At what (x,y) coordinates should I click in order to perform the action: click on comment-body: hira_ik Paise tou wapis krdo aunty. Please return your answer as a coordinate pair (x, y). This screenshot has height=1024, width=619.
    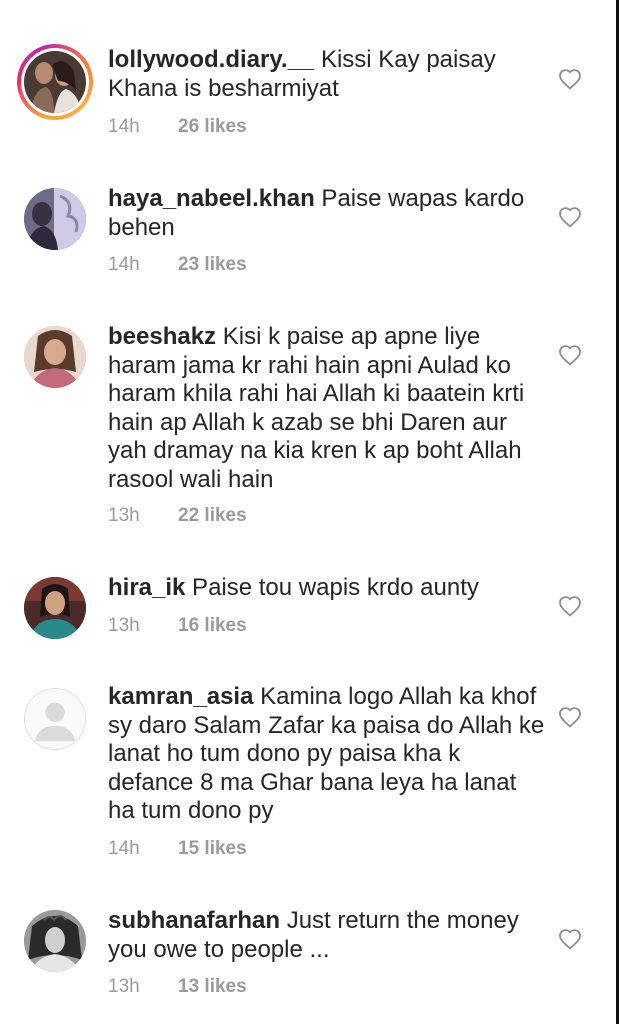
    Looking at the image, I should click on (328, 588).